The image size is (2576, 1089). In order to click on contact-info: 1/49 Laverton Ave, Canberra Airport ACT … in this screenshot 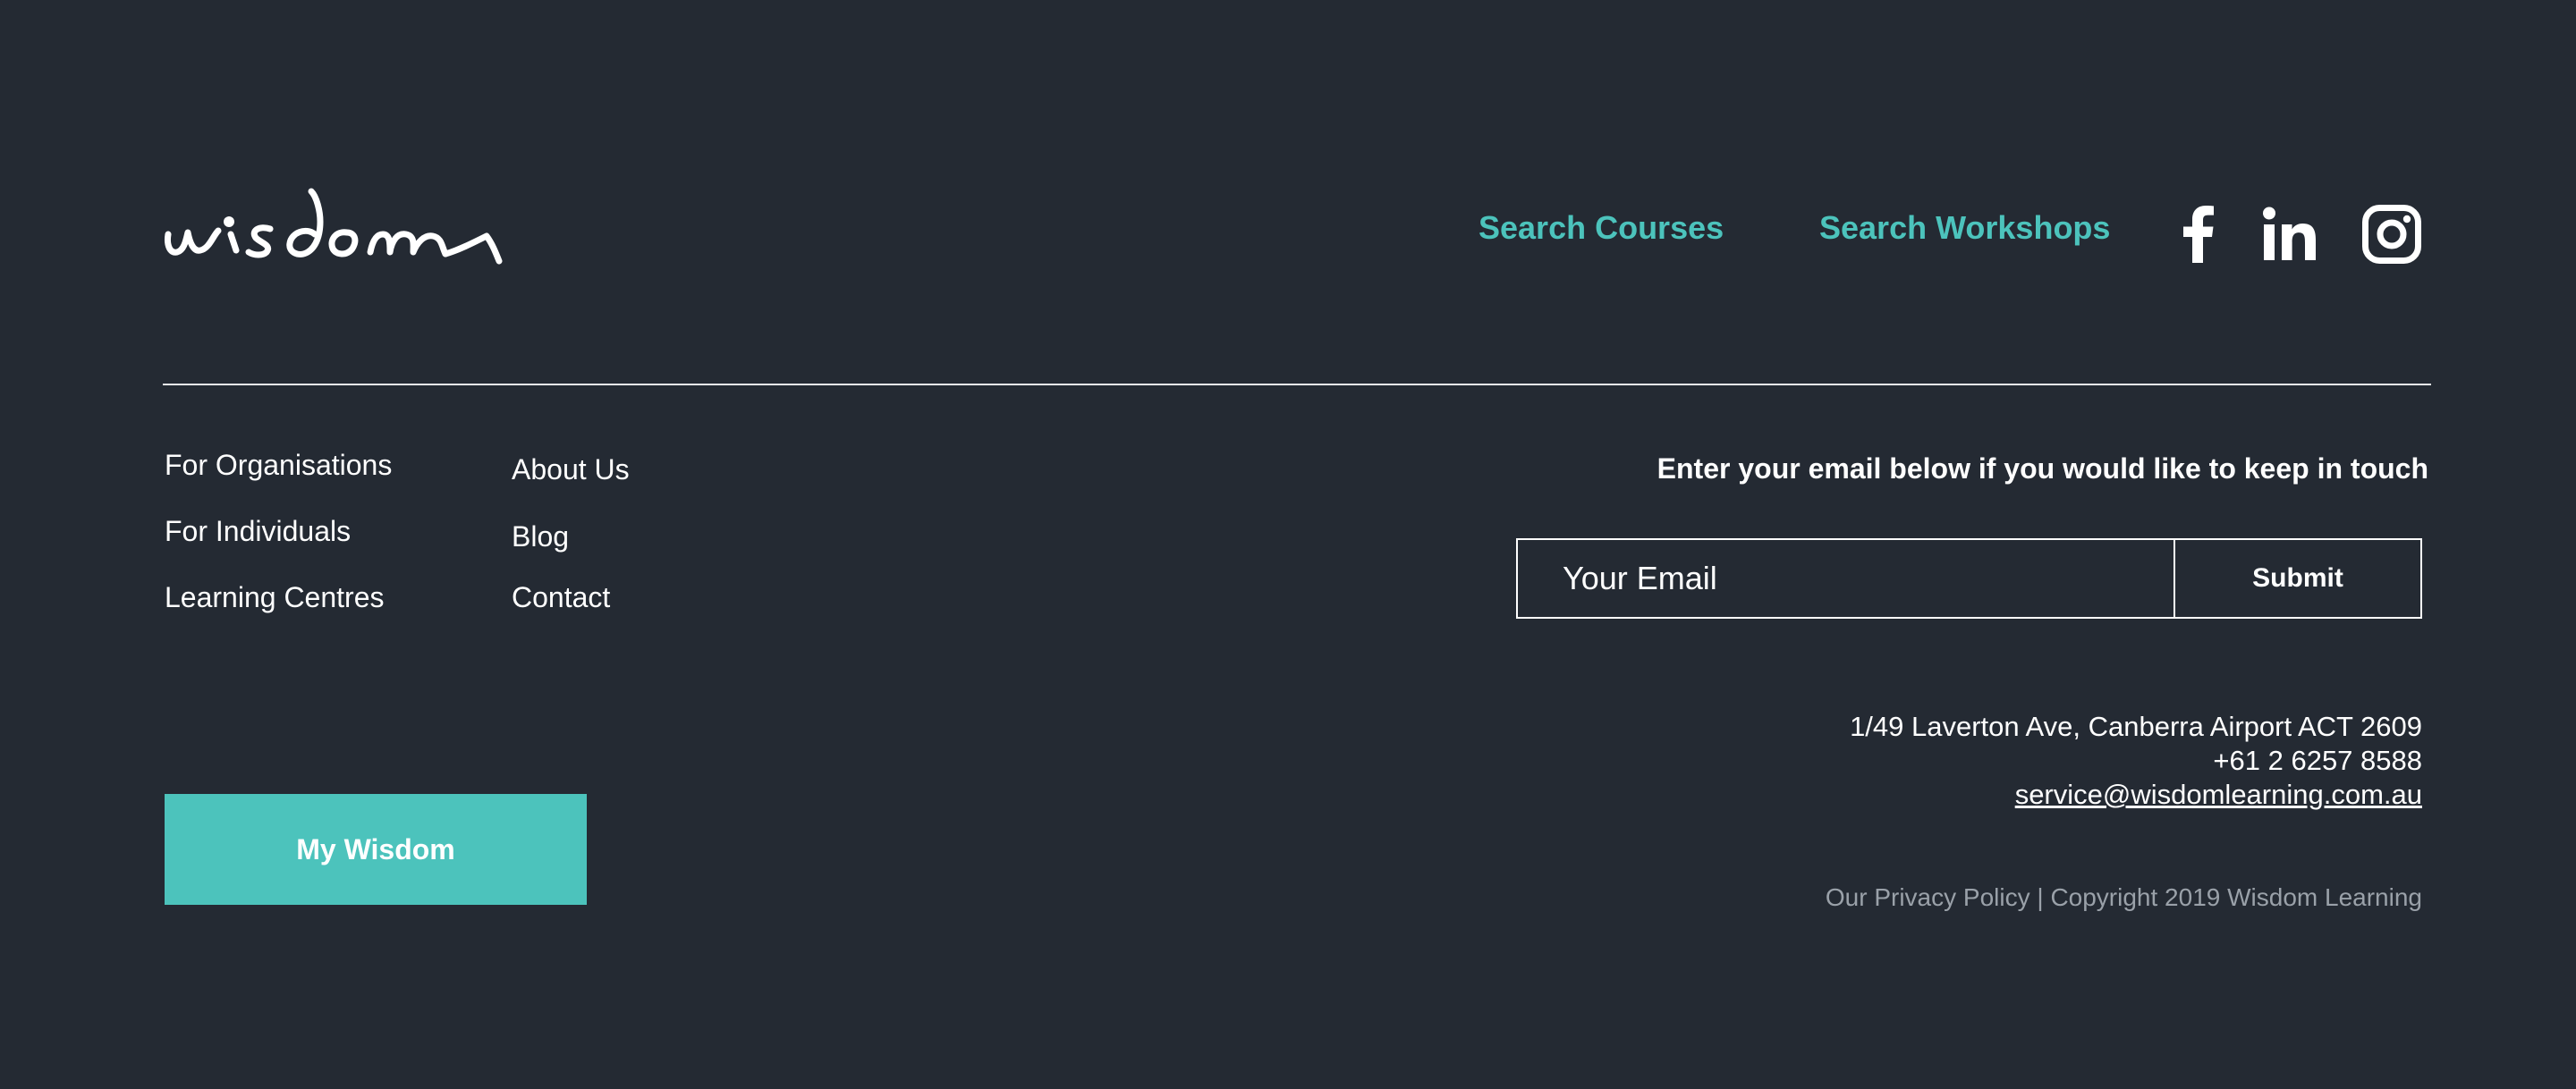, I will do `click(2136, 761)`.